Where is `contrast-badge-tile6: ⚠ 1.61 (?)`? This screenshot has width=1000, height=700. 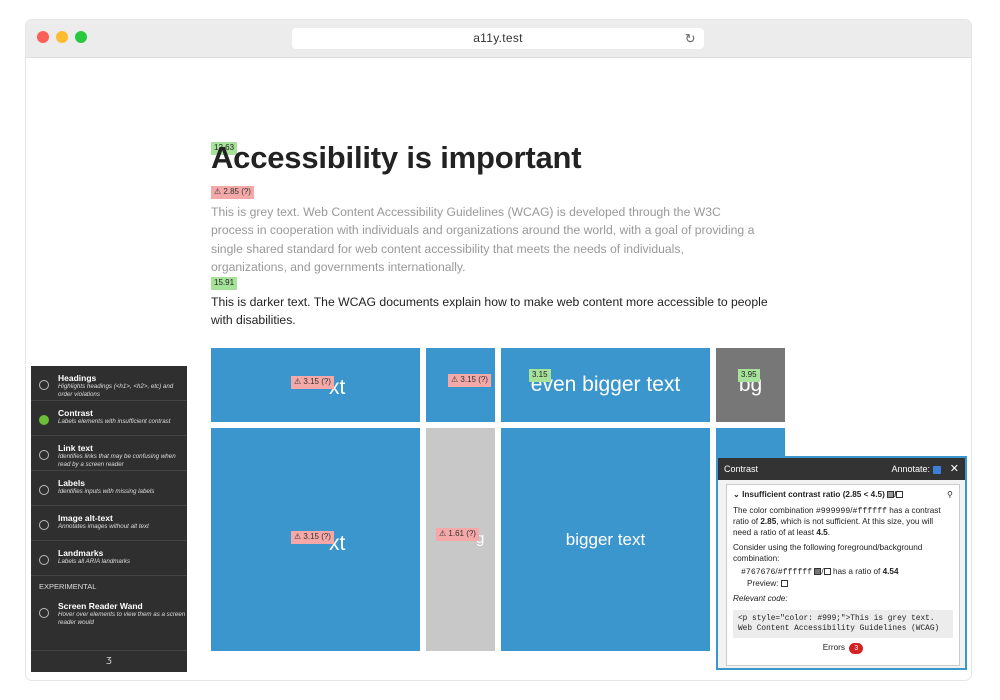 contrast-badge-tile6: ⚠ 1.61 (?) is located at coordinates (457, 534).